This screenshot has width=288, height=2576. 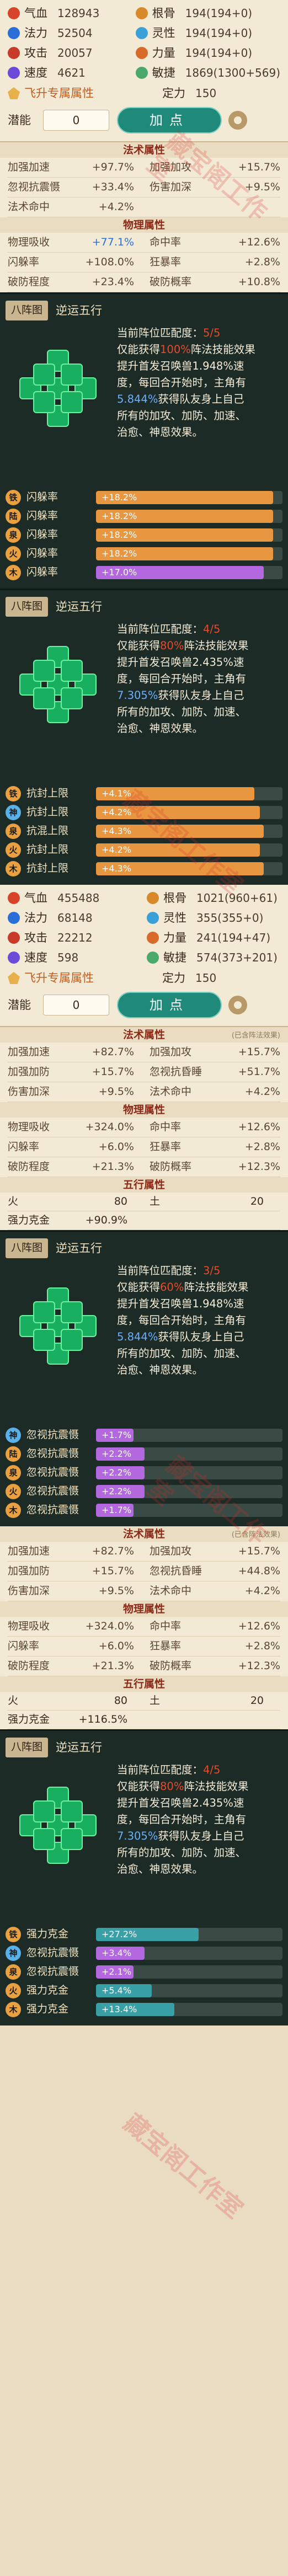 What do you see at coordinates (212, 1072) in the screenshot?
I see `attr-cell: 忽视抗昏睡 +51.7%` at bounding box center [212, 1072].